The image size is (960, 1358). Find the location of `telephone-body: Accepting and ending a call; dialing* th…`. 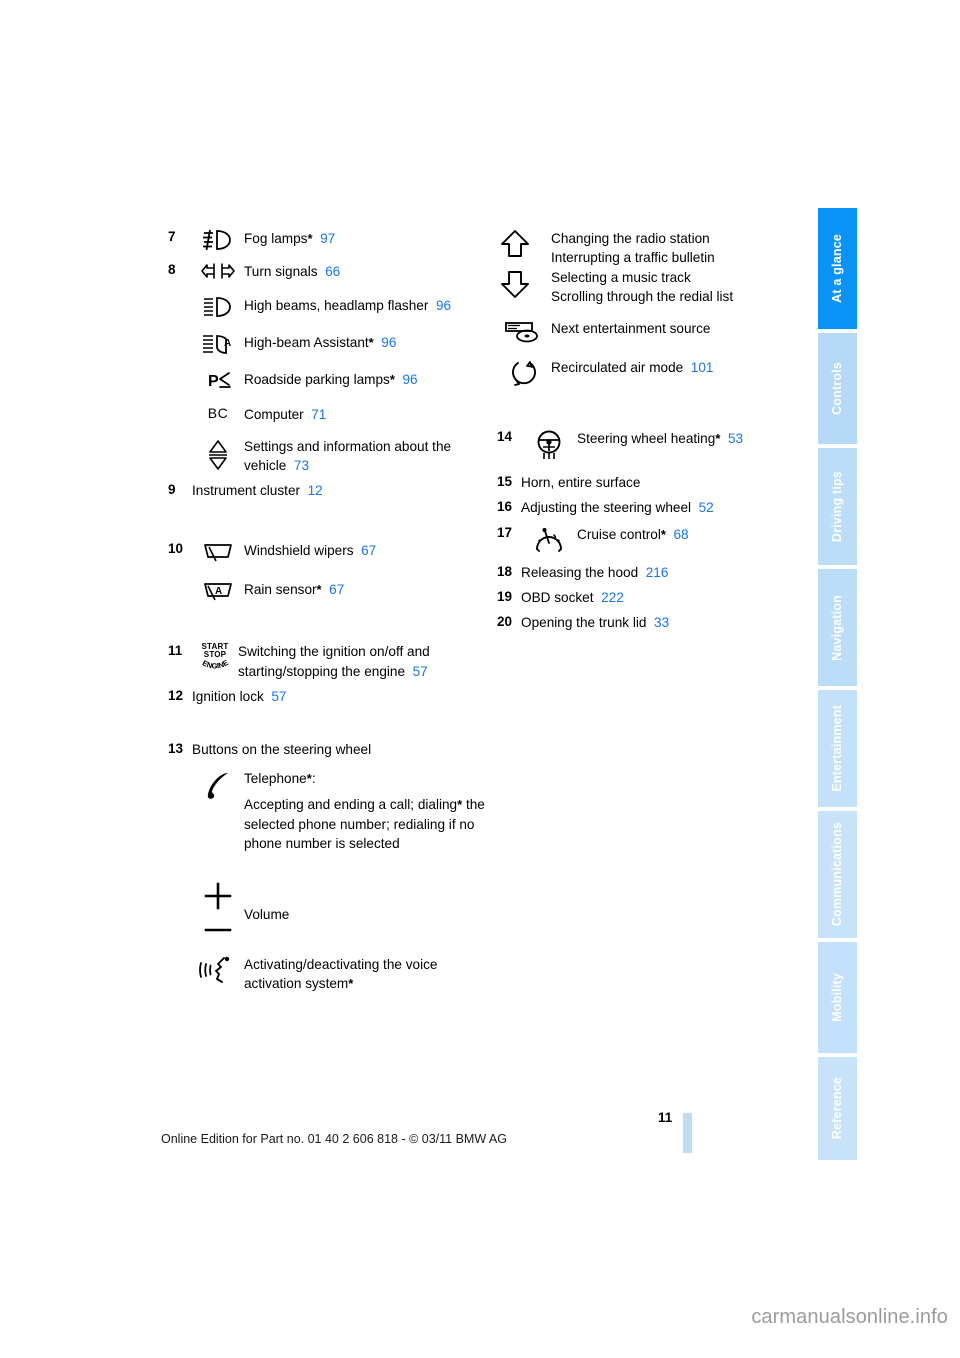

telephone-body: Accepting and ending a call; dialing* th… is located at coordinates (371, 824).